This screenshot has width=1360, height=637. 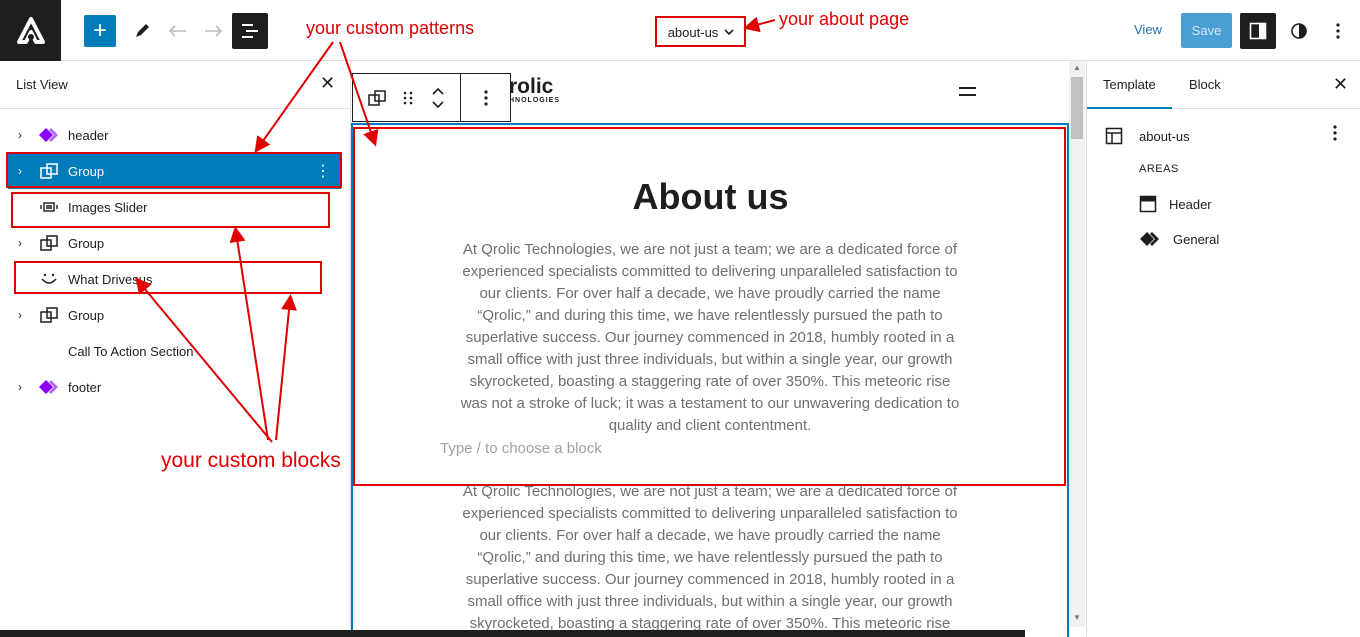 I want to click on annotation-label-about-page: your about page, so click(x=844, y=19).